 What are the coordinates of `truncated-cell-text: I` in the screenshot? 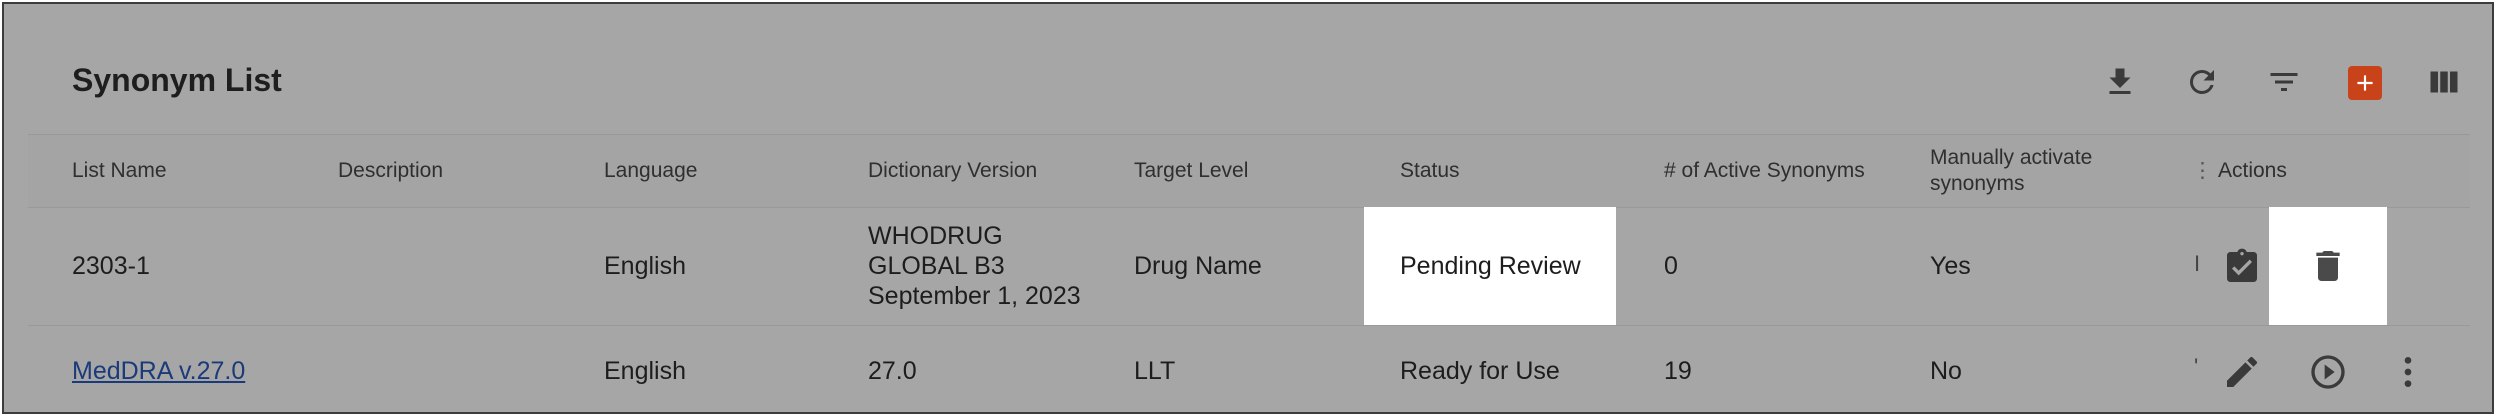 It's located at (2197, 263).